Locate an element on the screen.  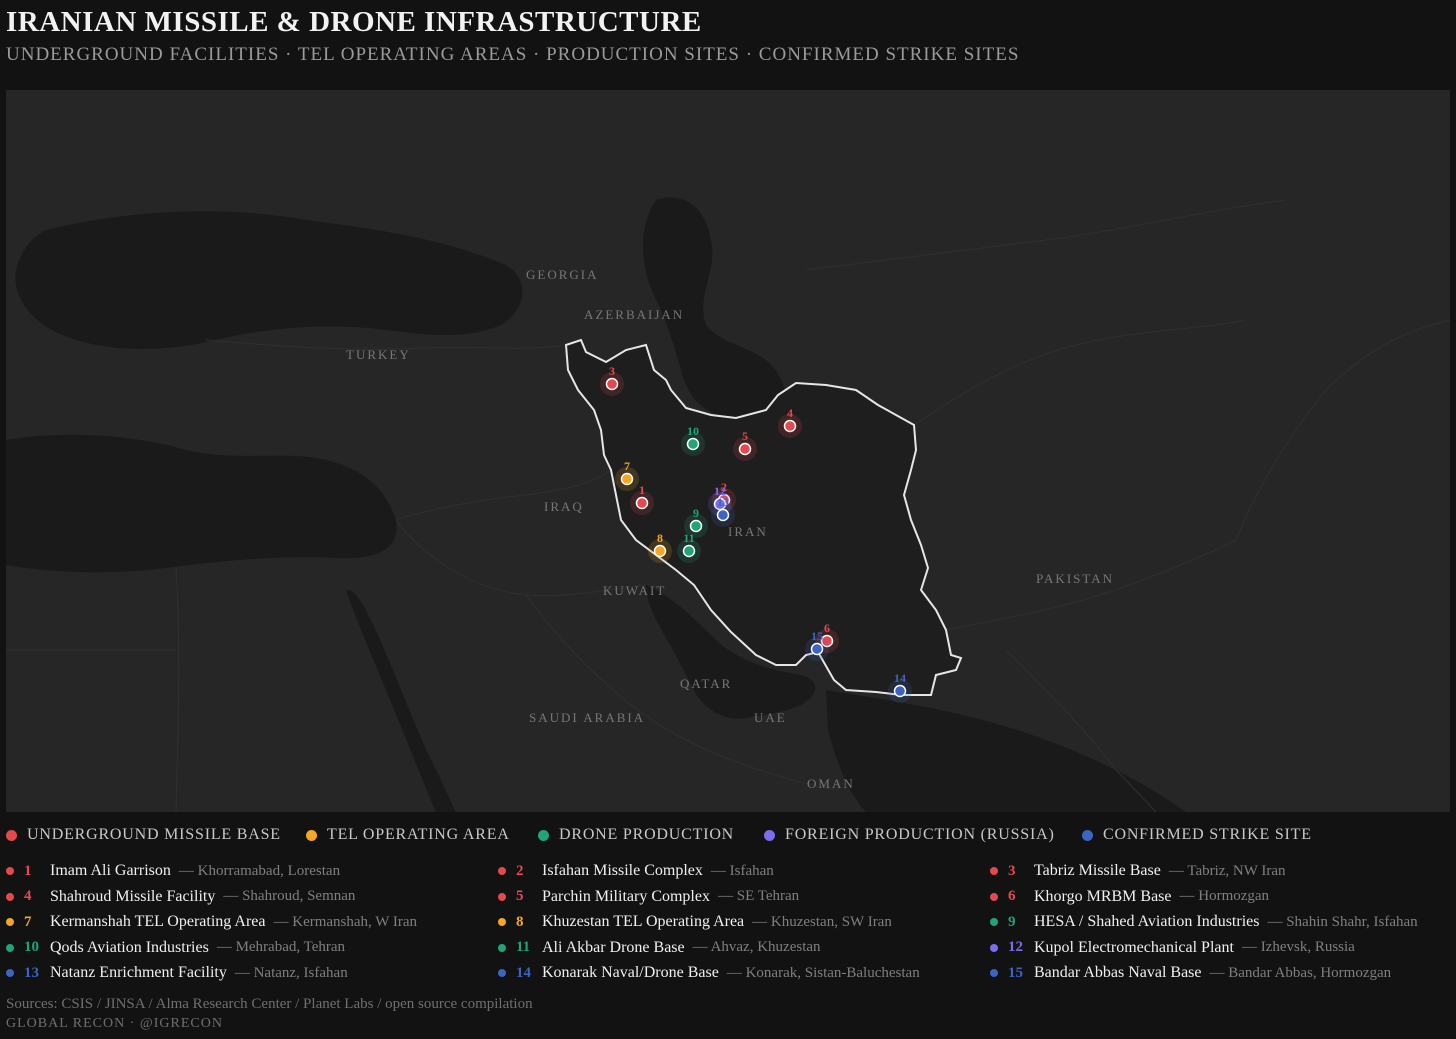
site-entry-location: — Mehrabad, Tehran is located at coordinates (281, 947).